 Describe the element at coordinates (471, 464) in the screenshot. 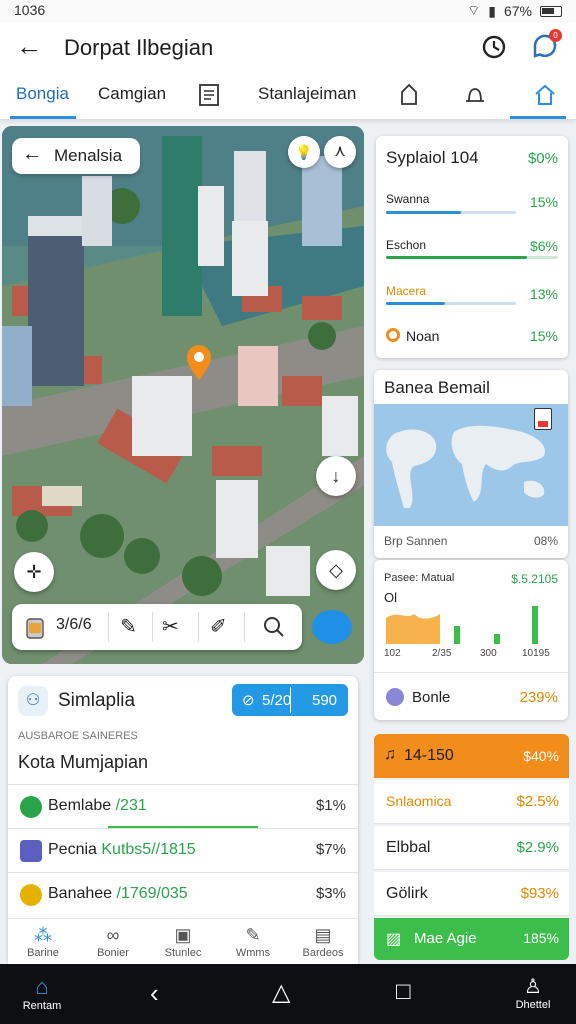

I see `world-map-card: Banea Bemail Brp Sannen 08%` at that location.